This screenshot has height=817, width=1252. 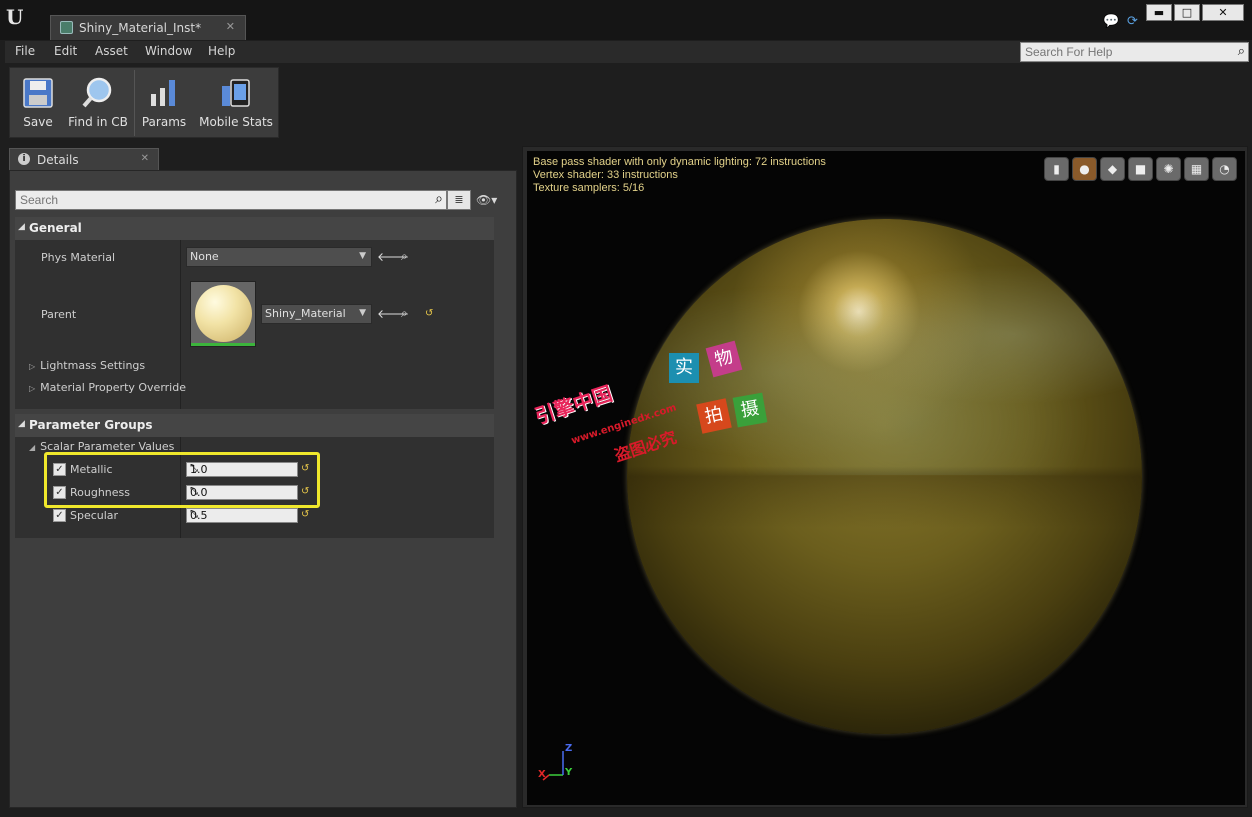 I want to click on expand-arrow-icon: ▷, so click(x=32, y=388).